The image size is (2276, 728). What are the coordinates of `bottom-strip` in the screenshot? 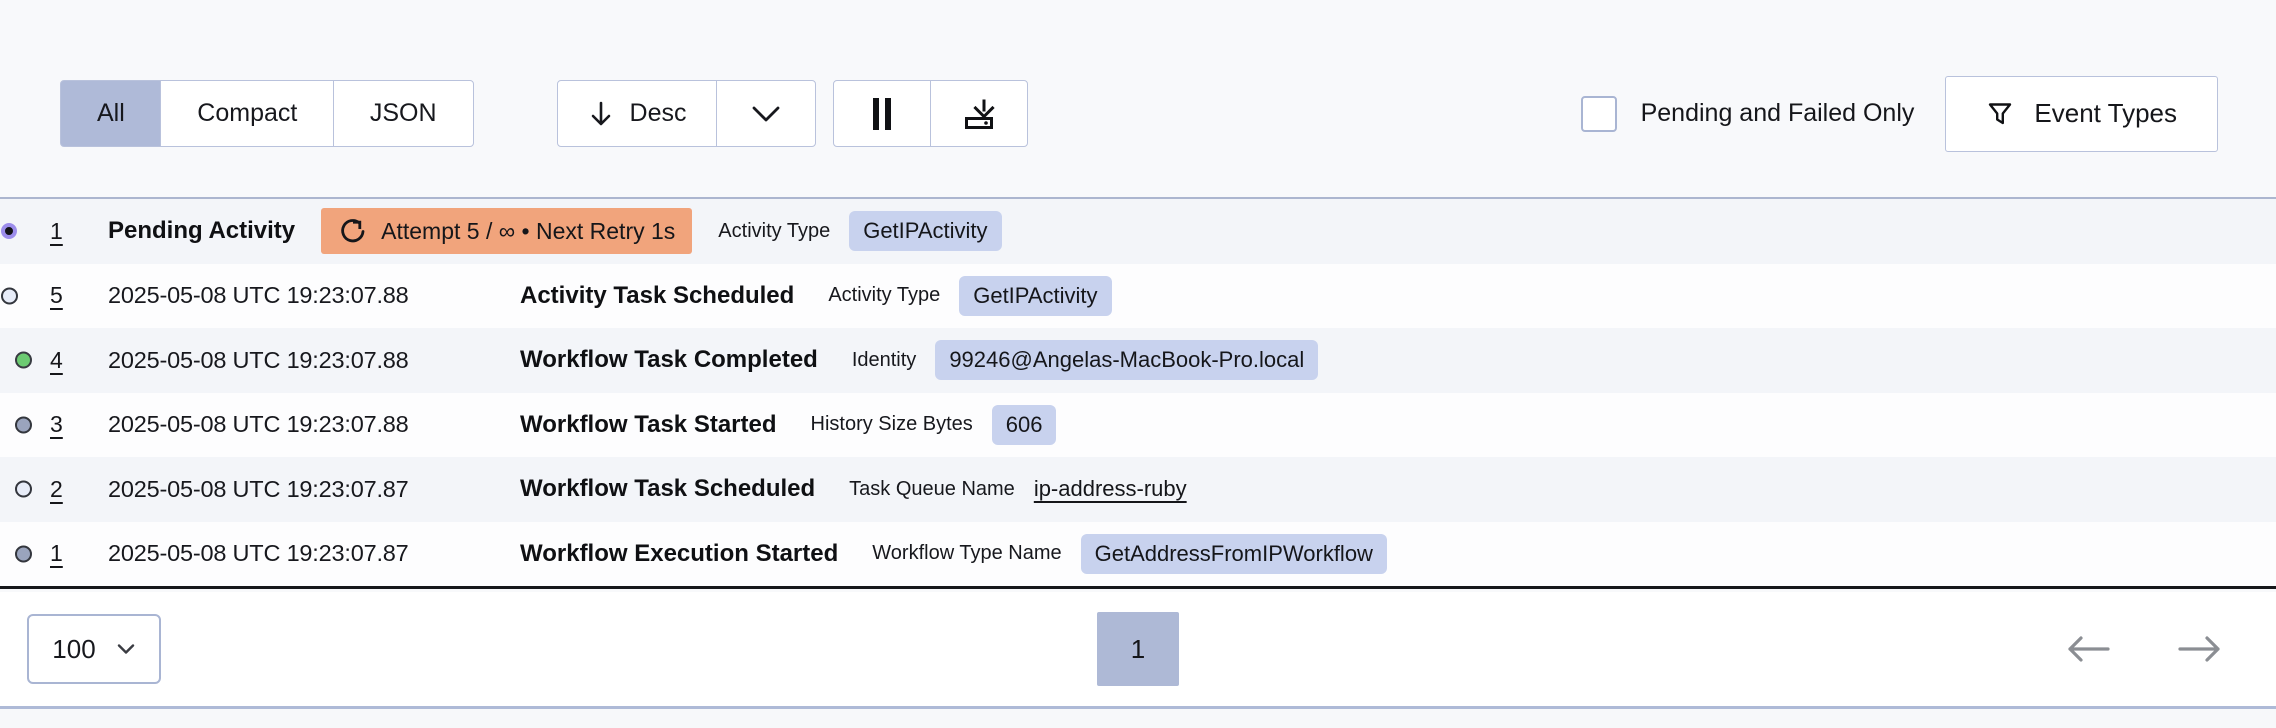 It's located at (1138, 718).